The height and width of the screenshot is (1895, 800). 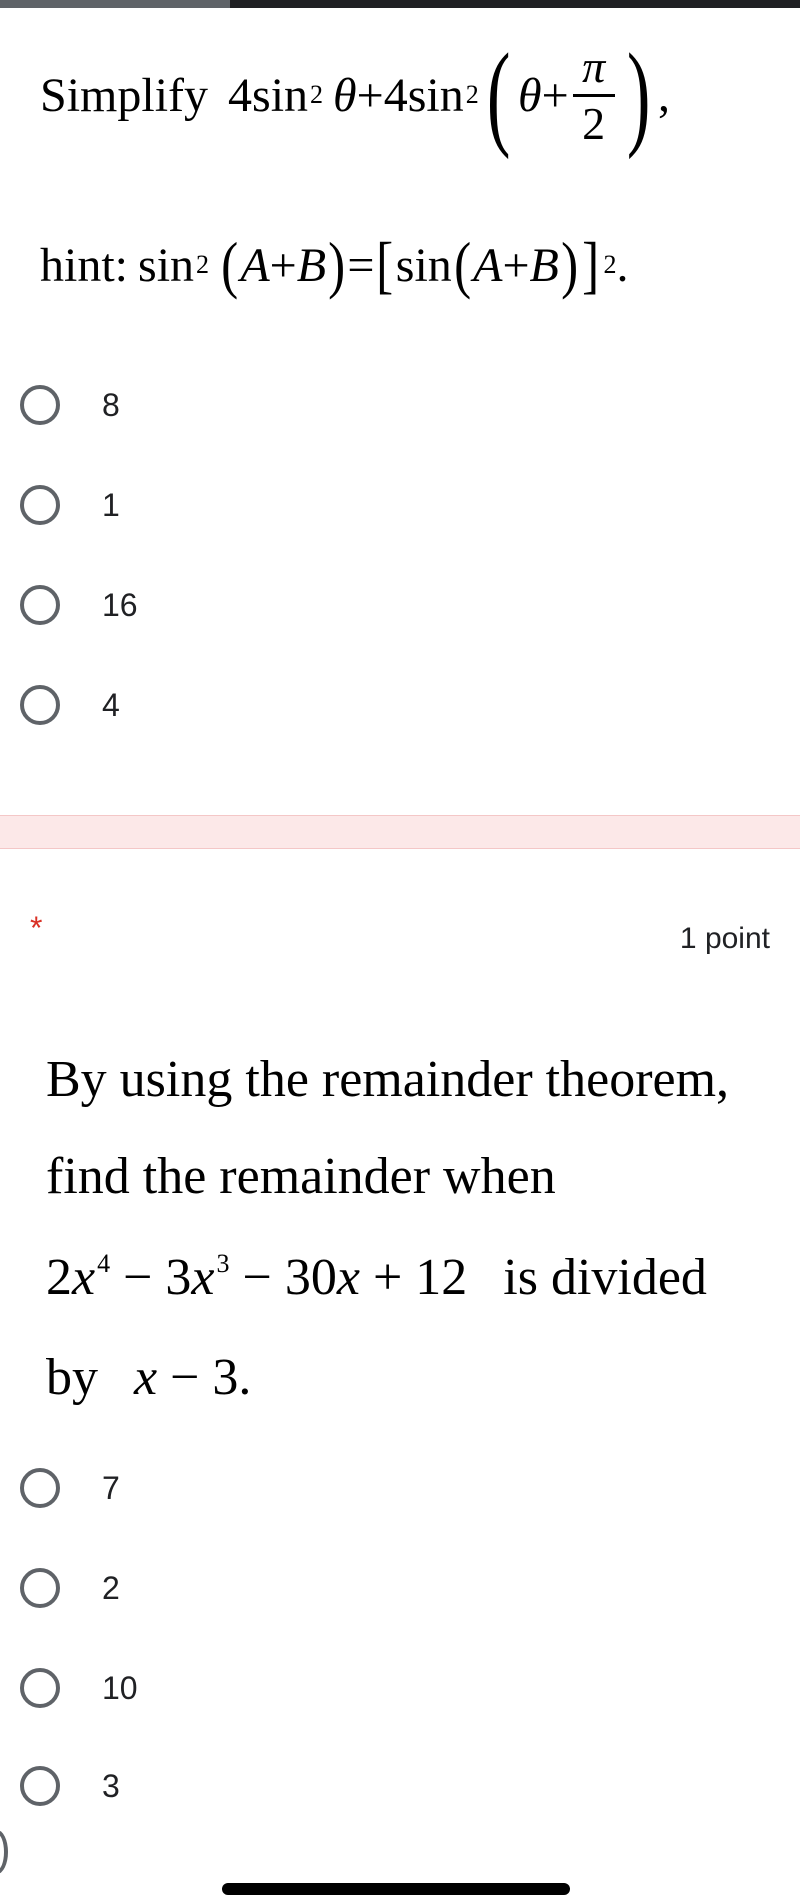 What do you see at coordinates (4, 1852) in the screenshot?
I see `edge-handle-icon` at bounding box center [4, 1852].